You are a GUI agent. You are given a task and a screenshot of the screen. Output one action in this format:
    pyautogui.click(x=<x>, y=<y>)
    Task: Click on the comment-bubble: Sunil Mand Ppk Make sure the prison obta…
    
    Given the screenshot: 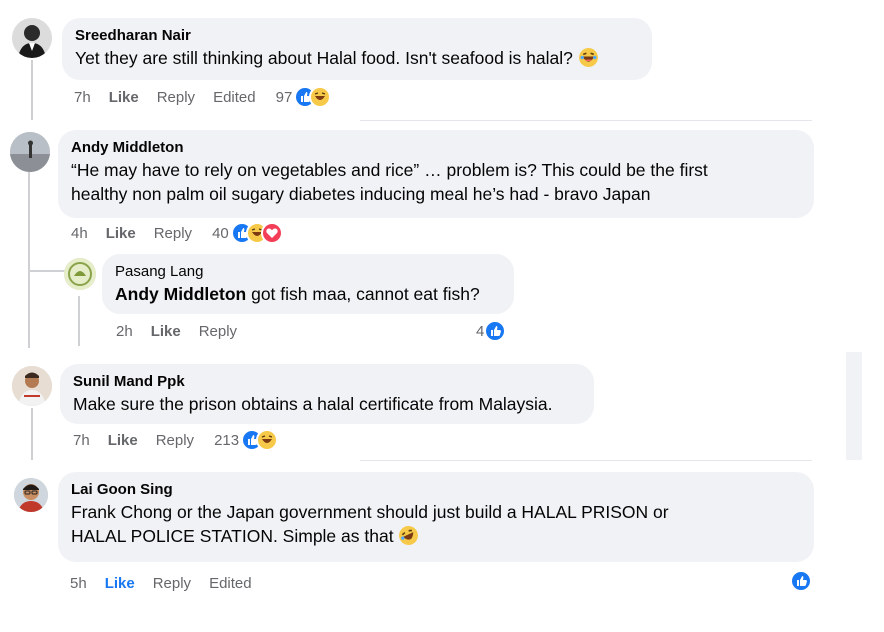 What is the action you would take?
    pyautogui.click(x=327, y=394)
    